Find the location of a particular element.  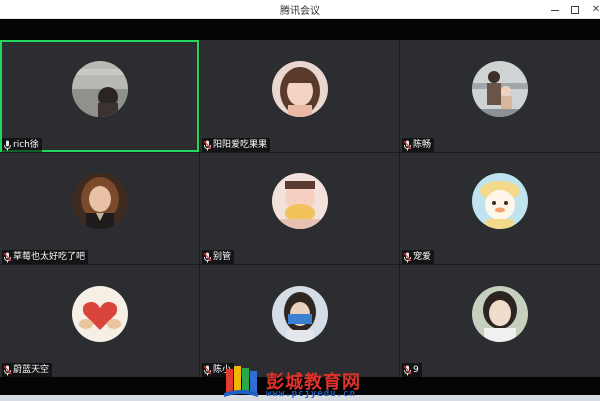

participant-name-bar: 蔚蓝天空 is located at coordinates (27, 370).